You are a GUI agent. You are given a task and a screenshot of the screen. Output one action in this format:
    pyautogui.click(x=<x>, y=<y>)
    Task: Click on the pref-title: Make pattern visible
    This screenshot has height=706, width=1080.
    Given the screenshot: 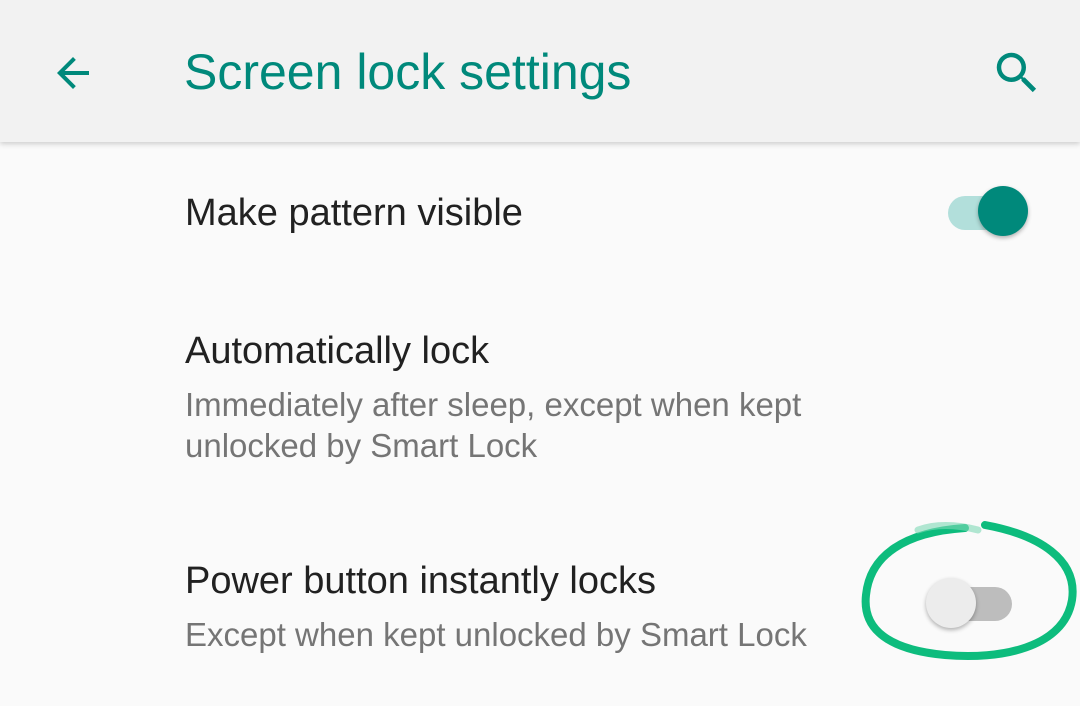 What is the action you would take?
    pyautogui.click(x=354, y=213)
    